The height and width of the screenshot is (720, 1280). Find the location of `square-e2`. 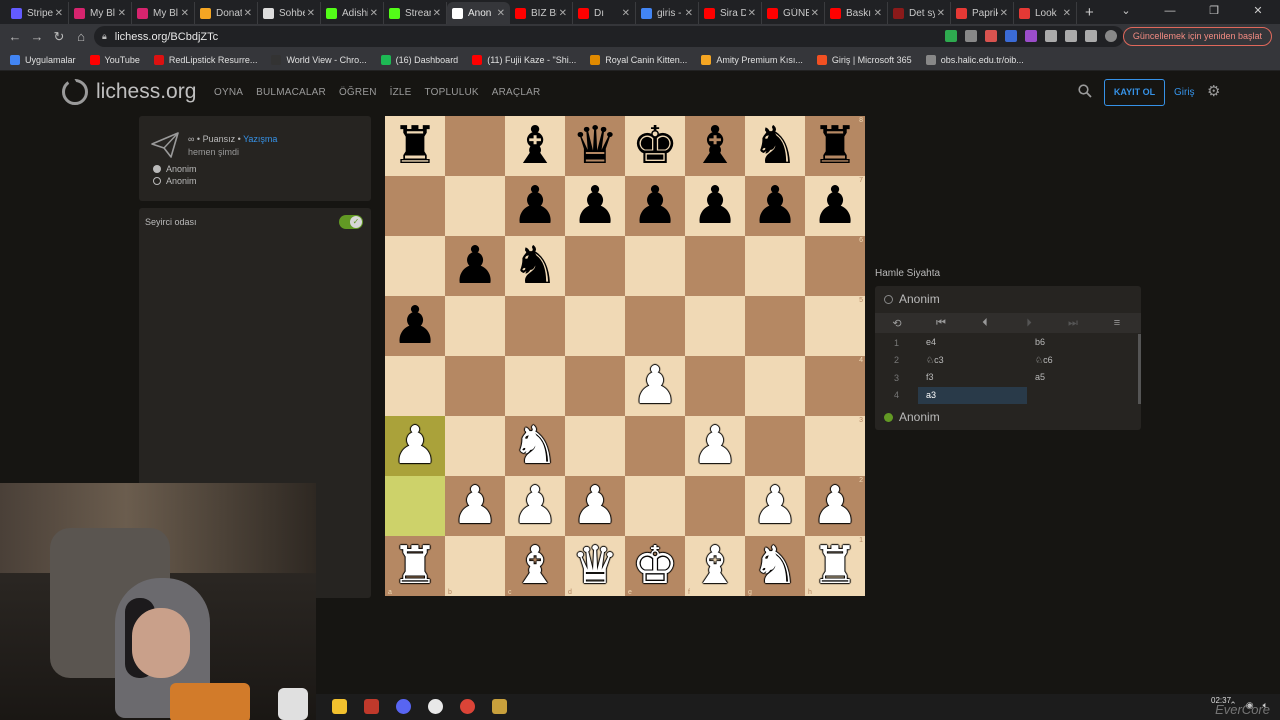

square-e2 is located at coordinates (655, 506).